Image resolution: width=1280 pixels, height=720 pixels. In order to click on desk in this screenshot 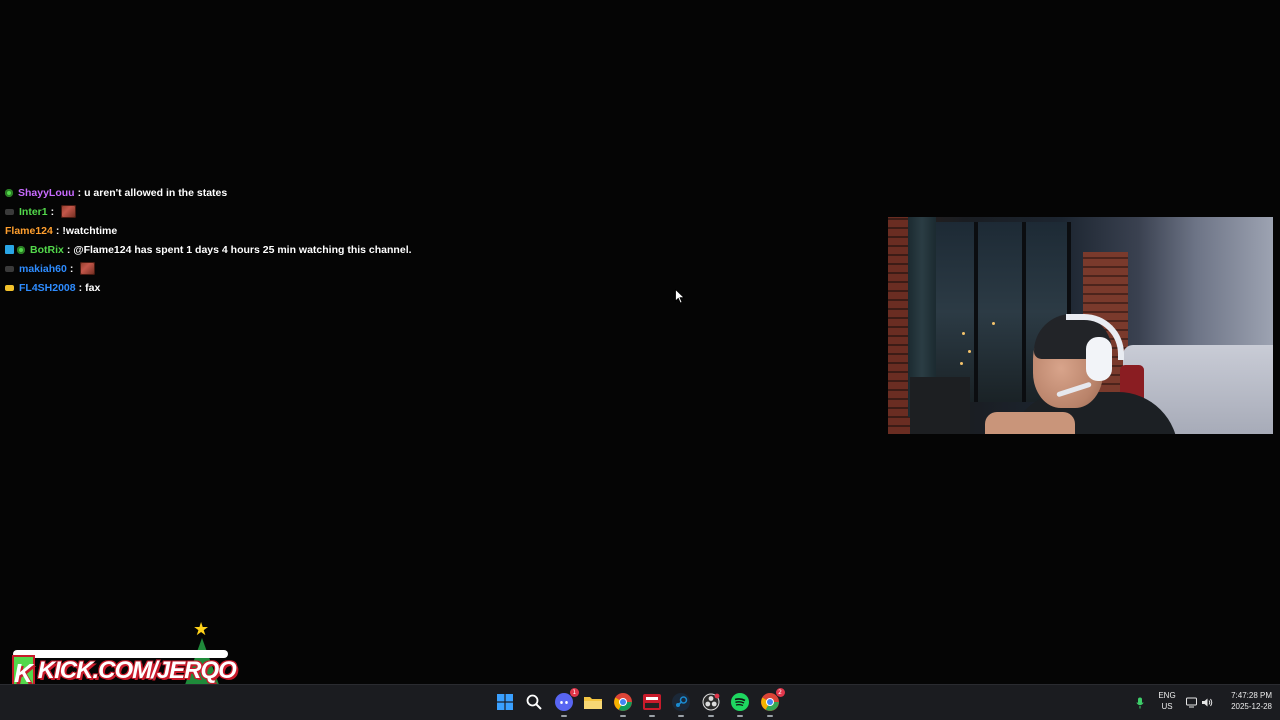, I will do `click(940, 405)`.